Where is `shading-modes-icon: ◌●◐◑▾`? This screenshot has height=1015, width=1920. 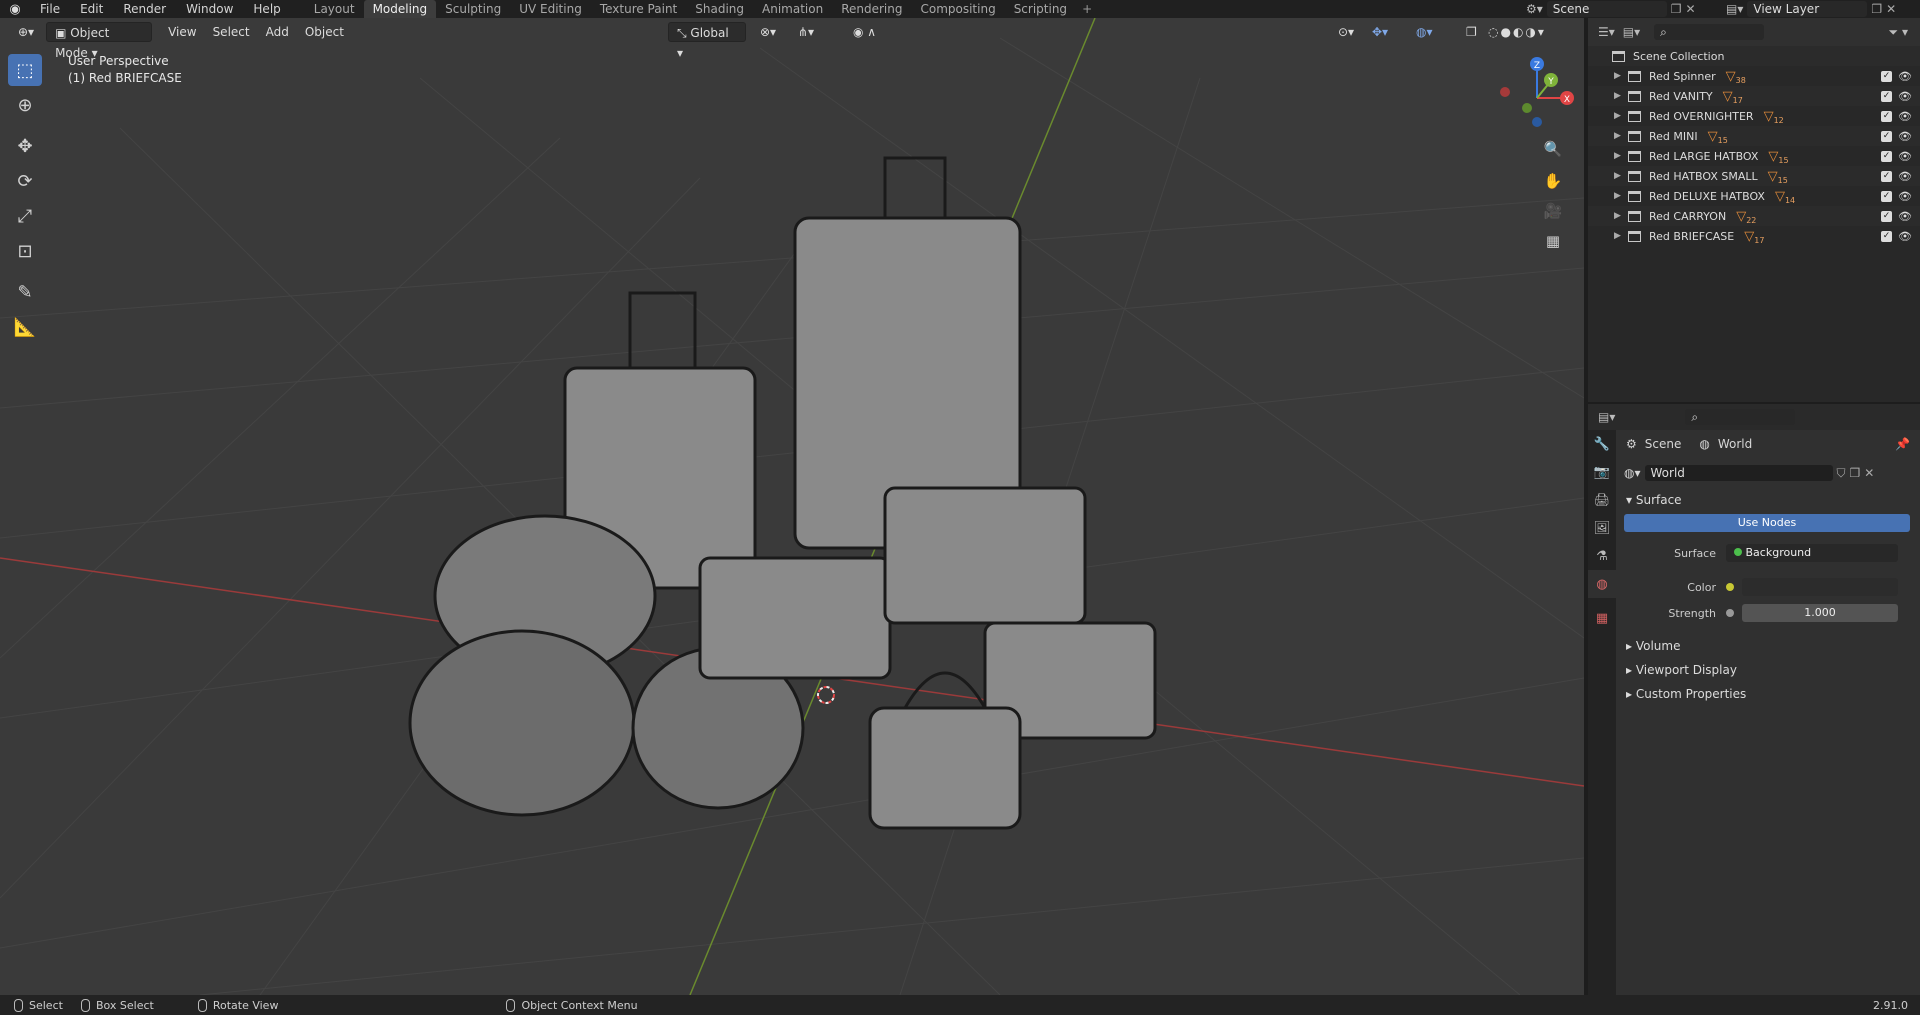 shading-modes-icon: ◌●◐◑▾ is located at coordinates (1517, 32).